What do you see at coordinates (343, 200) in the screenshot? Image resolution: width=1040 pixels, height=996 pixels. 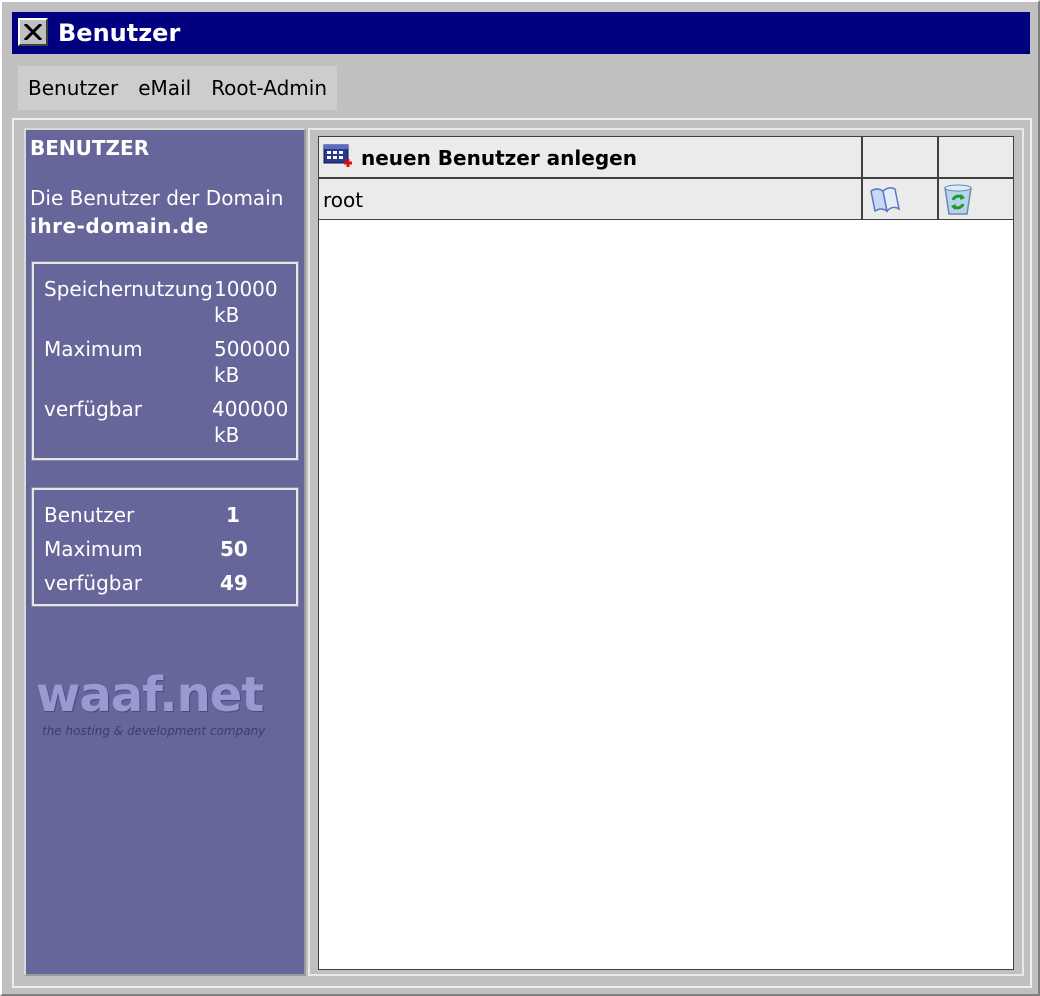 I see `user-name: root` at bounding box center [343, 200].